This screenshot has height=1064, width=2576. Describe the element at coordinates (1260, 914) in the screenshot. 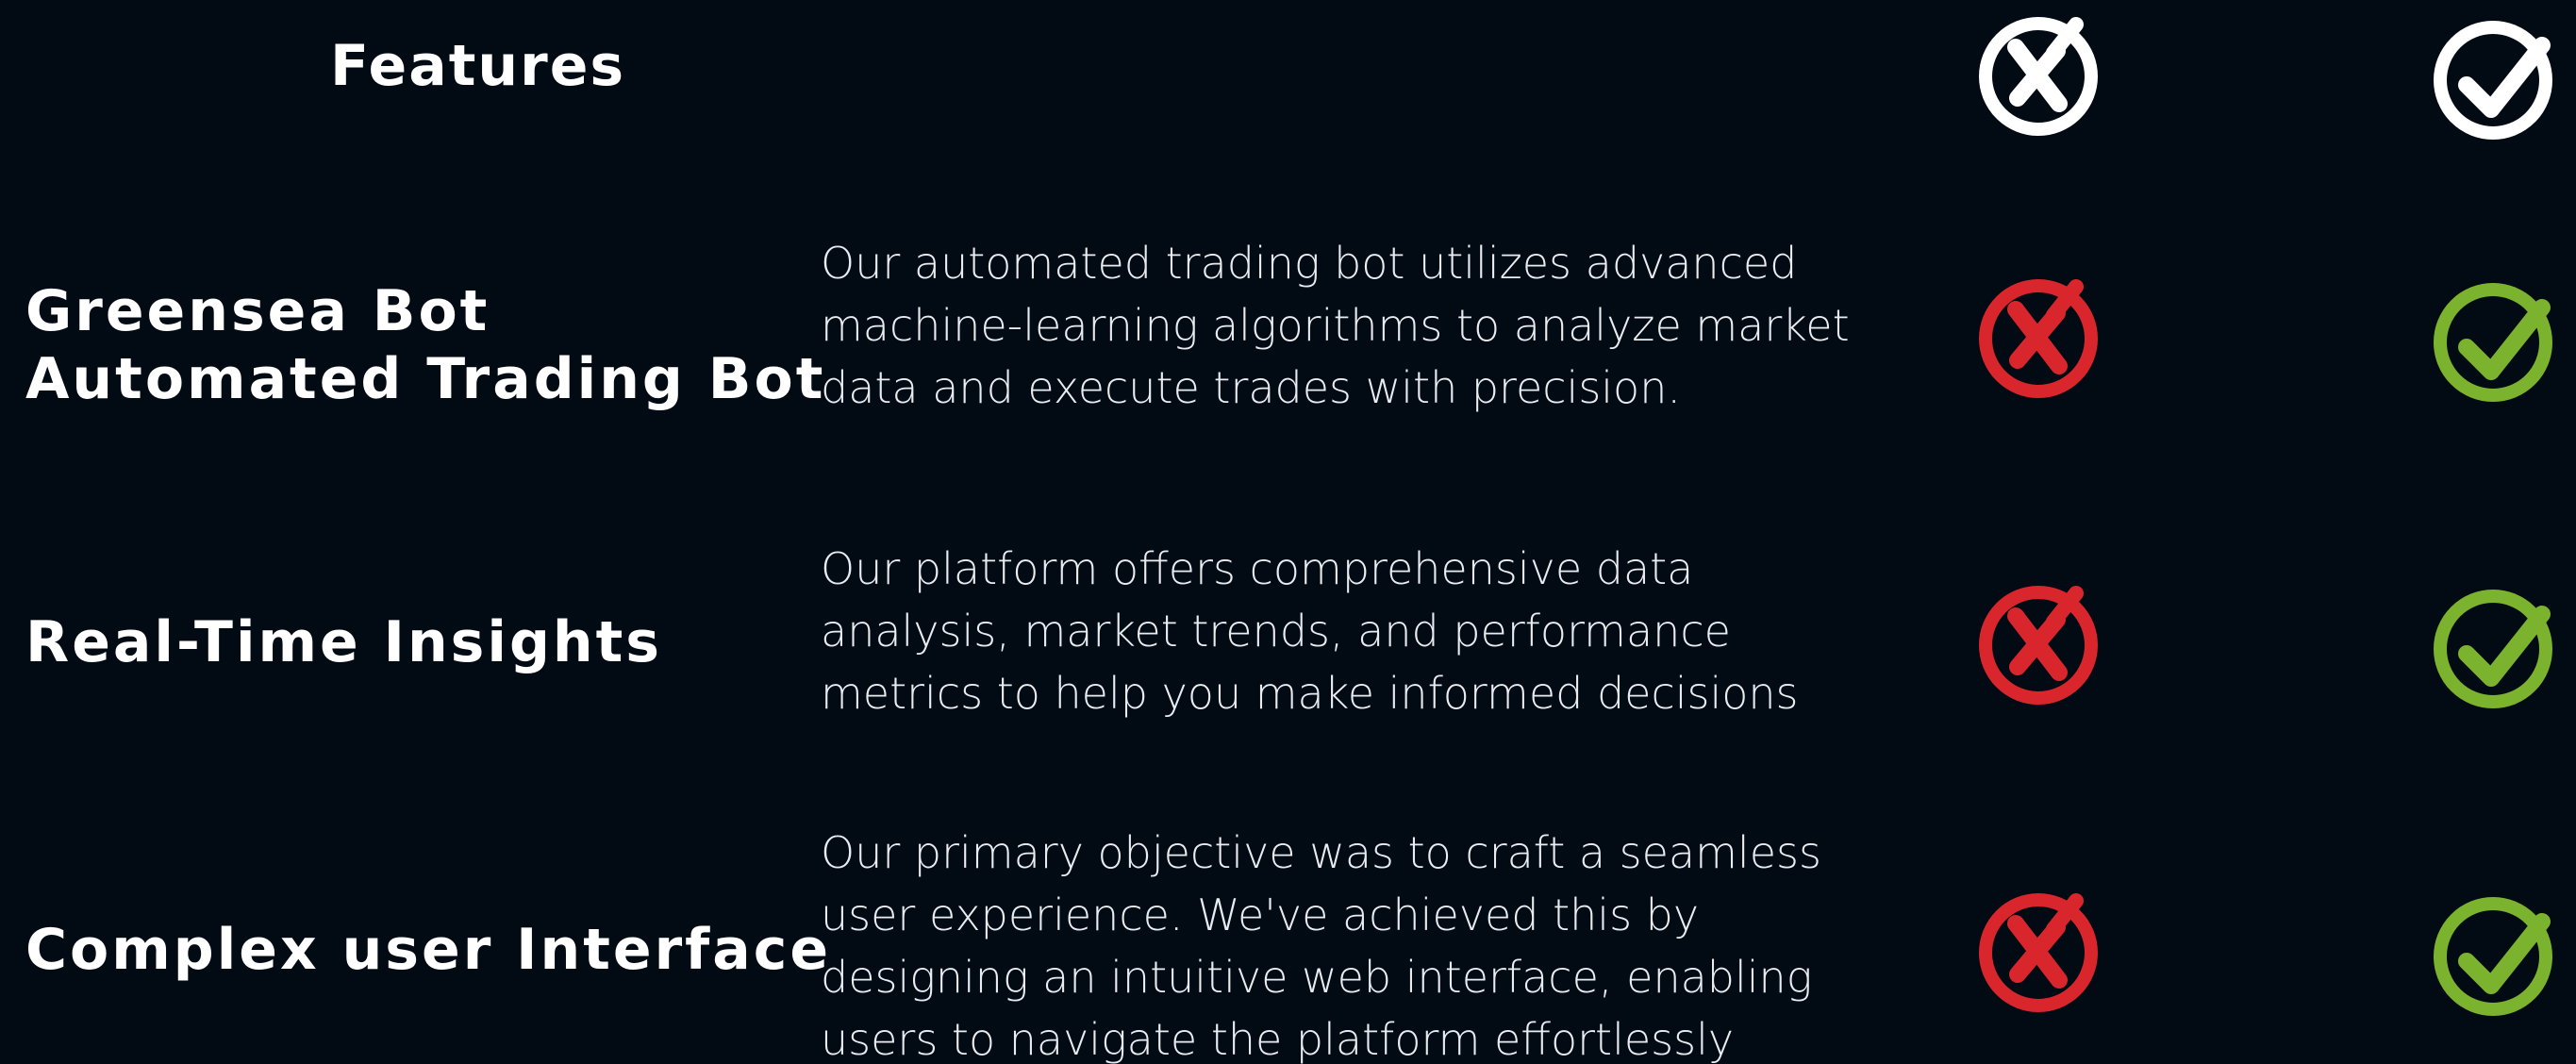

I see `description-line: user experience. We've achieved this by` at that location.